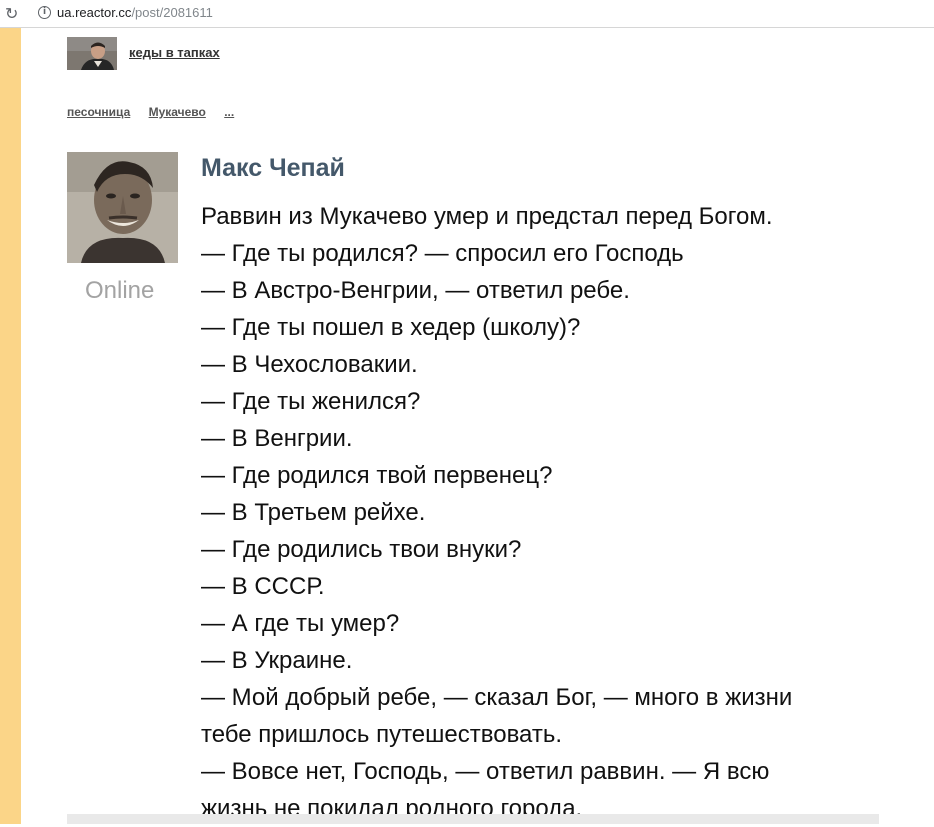 The width and height of the screenshot is (934, 827). Describe the element at coordinates (172, 12) in the screenshot. I see `url-path: /post/2081611` at that location.